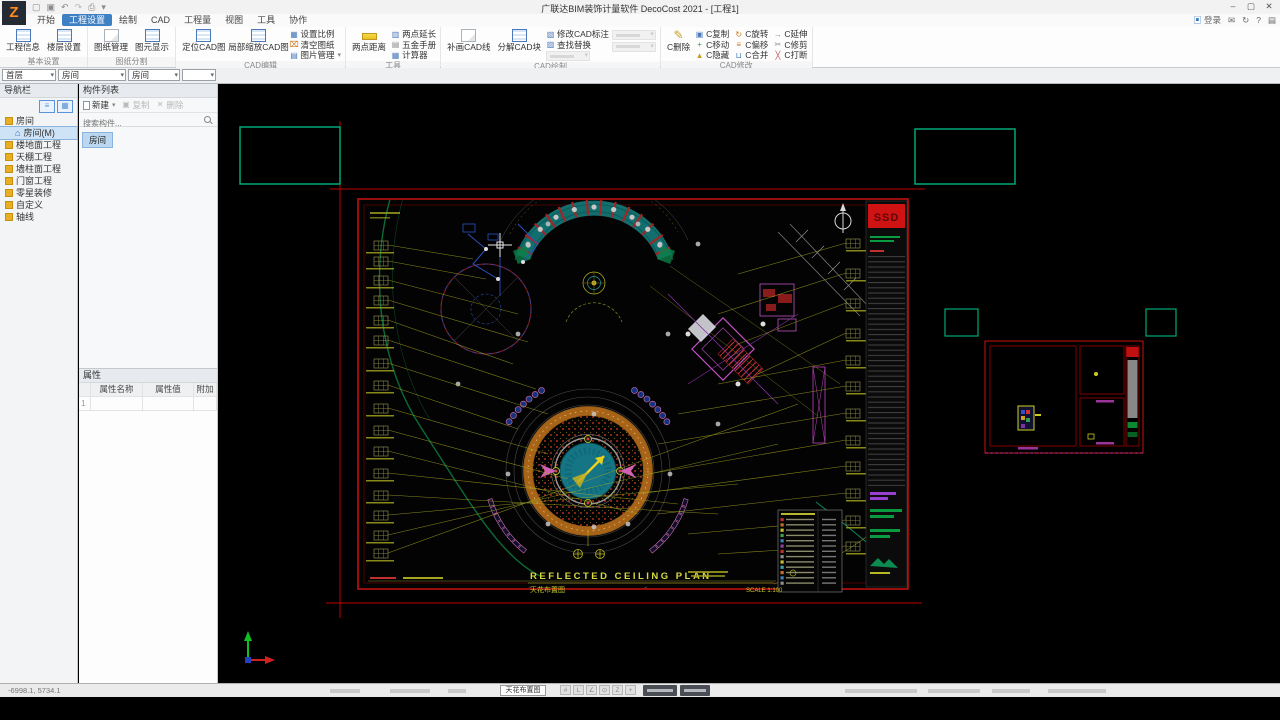 This screenshot has width=1280, height=720. What do you see at coordinates (38, 105) in the screenshot?
I see `nav-view-toggles: ≡ ▦` at bounding box center [38, 105].